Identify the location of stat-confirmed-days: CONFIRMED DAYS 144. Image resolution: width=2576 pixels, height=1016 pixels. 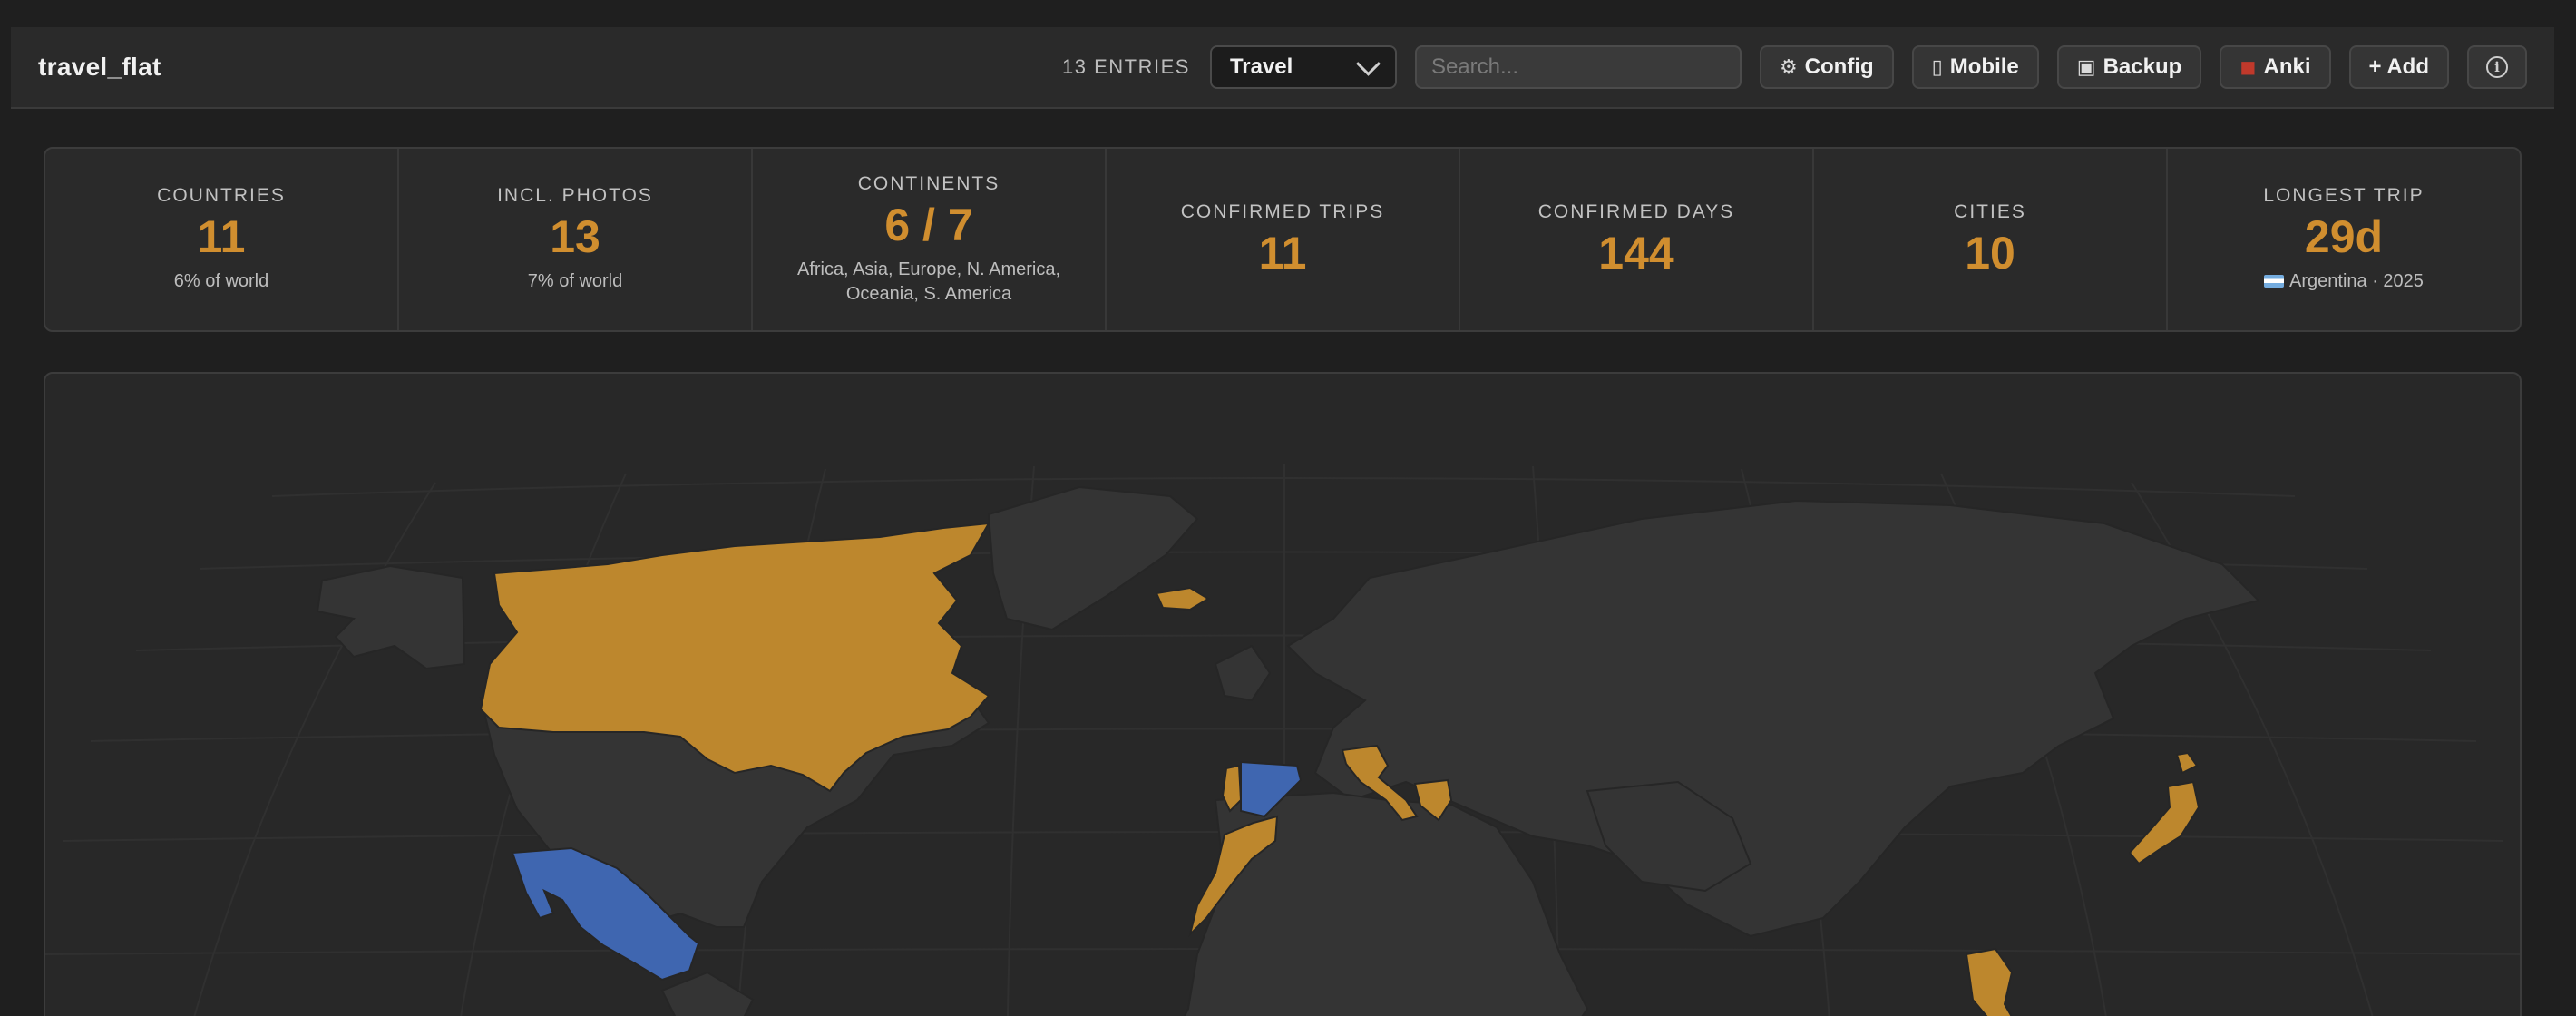
(1637, 239).